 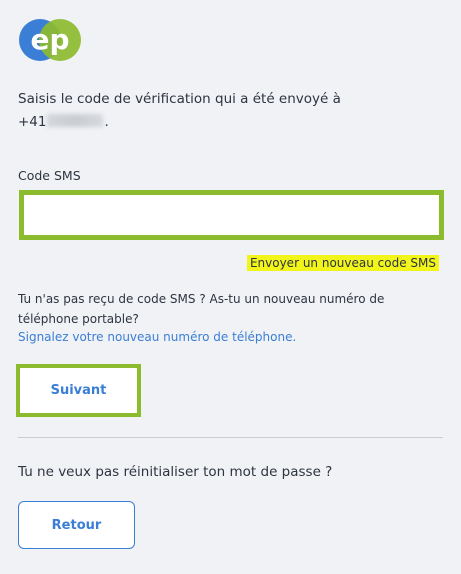 I want to click on phone-number-redacted, so click(x=74, y=120).